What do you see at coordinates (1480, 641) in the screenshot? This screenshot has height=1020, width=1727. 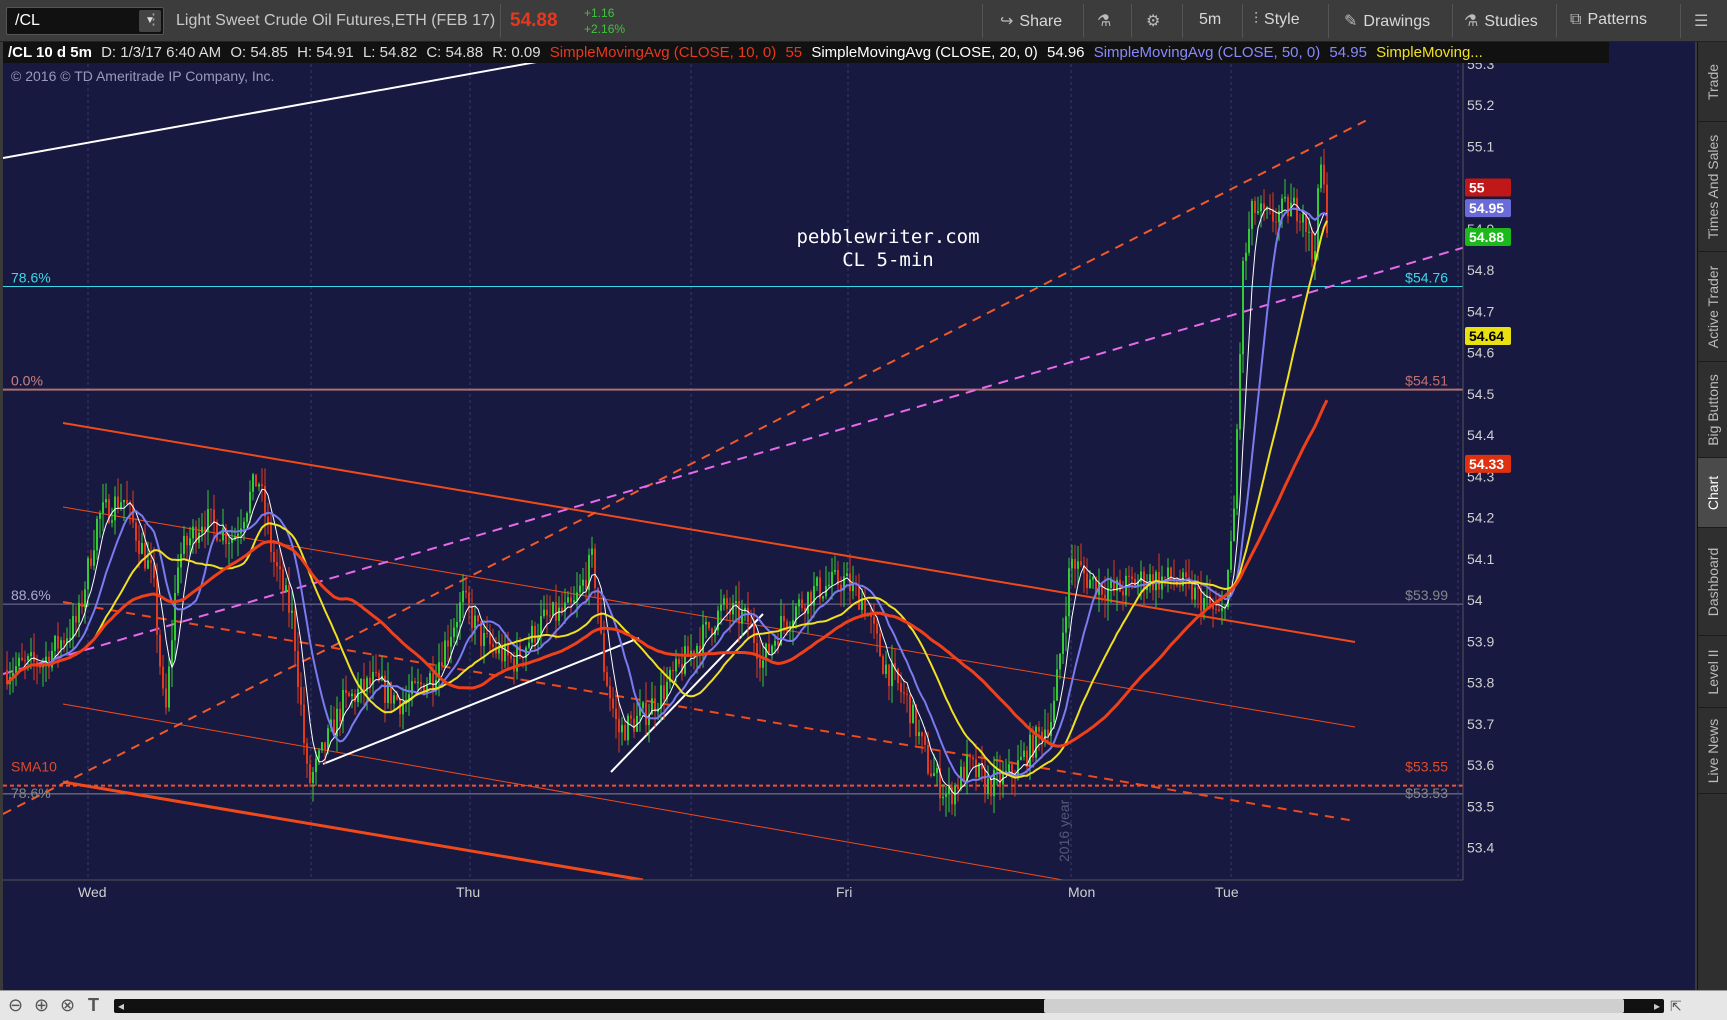 I see `price-tick-label: 53.9` at bounding box center [1480, 641].